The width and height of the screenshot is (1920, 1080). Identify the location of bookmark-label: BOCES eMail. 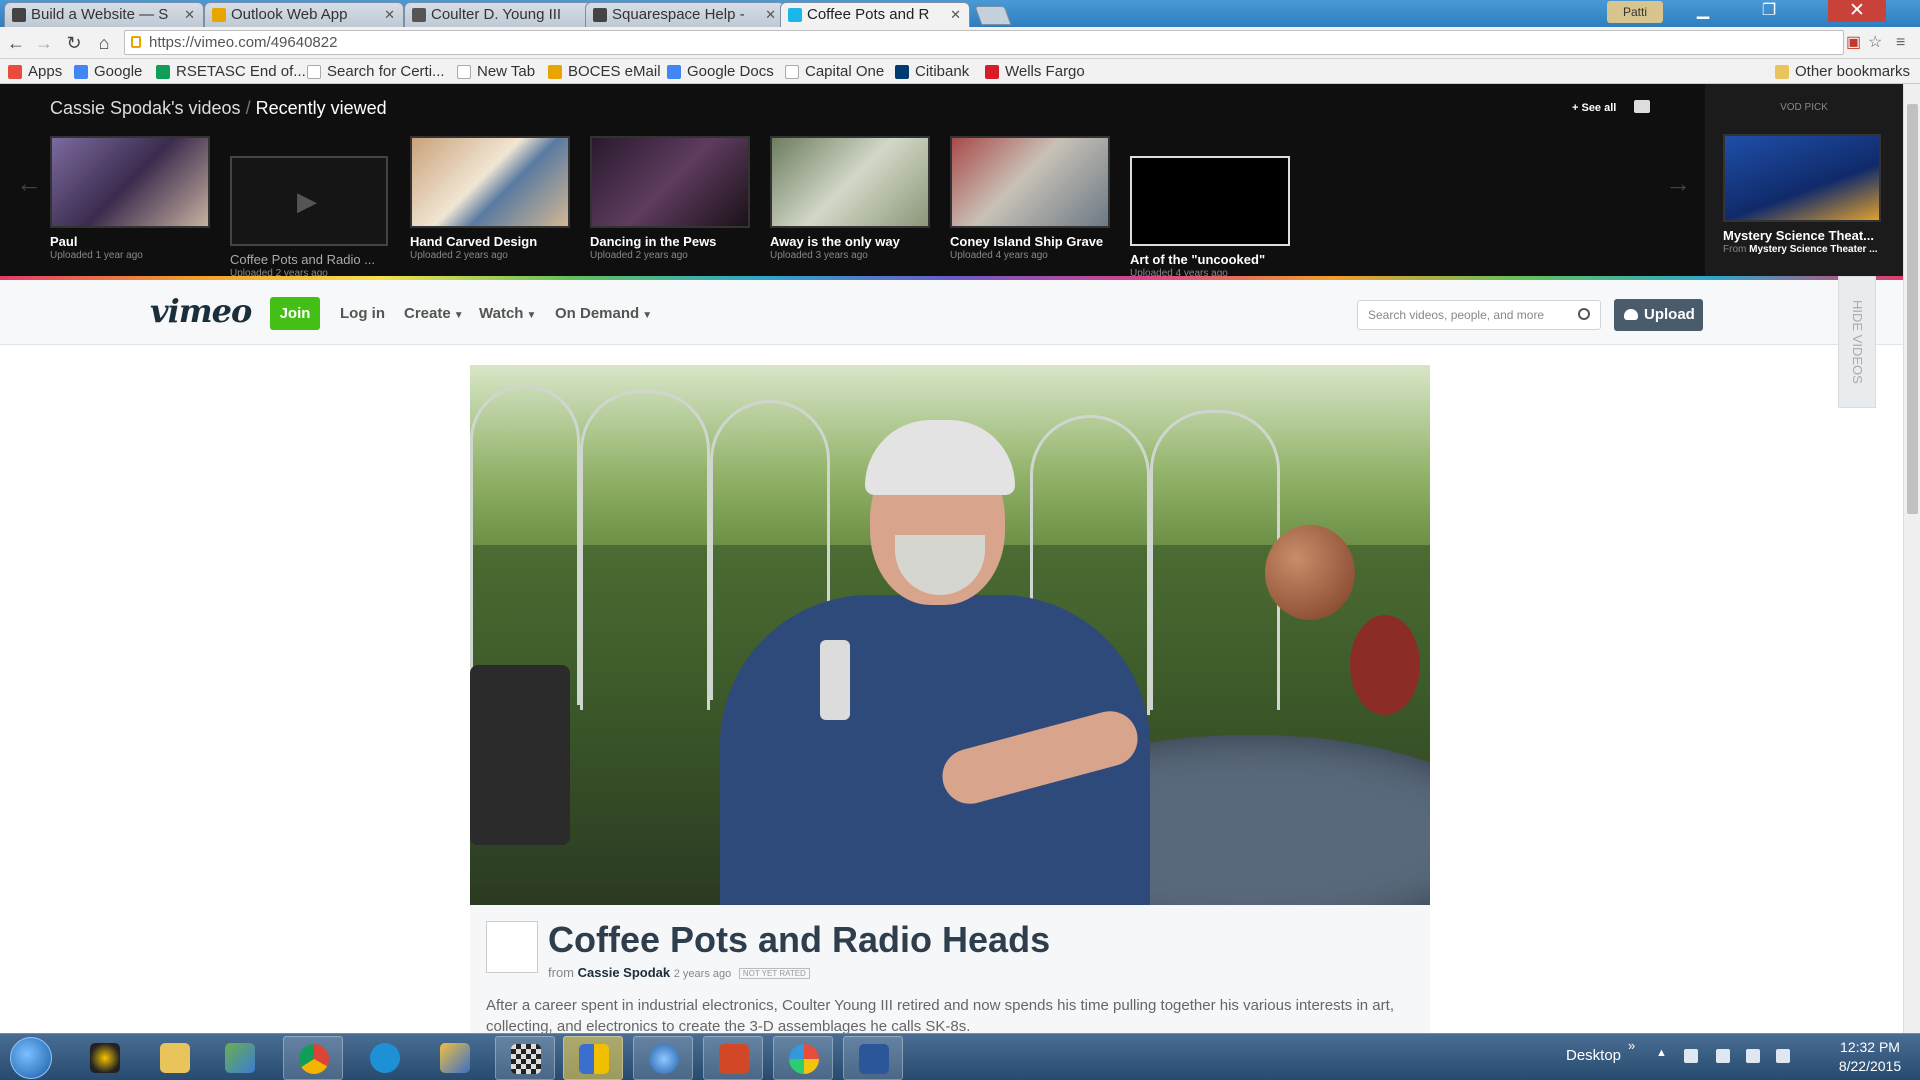
(614, 71).